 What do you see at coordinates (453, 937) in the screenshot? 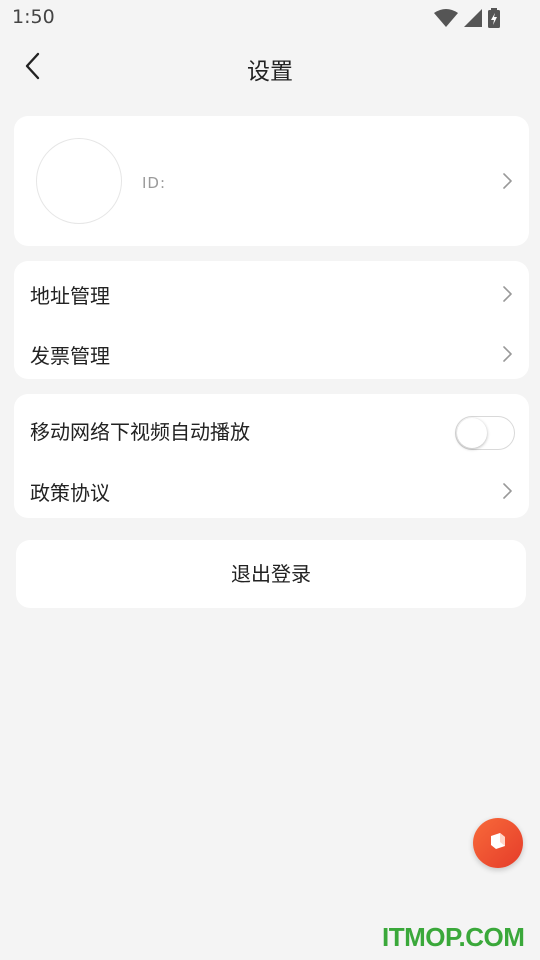
I see `watermark: ITMOP.COM` at bounding box center [453, 937].